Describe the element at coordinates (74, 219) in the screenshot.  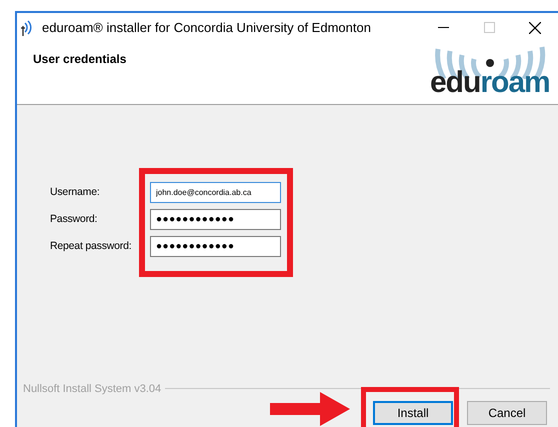
I see `field-label: Password:` at that location.